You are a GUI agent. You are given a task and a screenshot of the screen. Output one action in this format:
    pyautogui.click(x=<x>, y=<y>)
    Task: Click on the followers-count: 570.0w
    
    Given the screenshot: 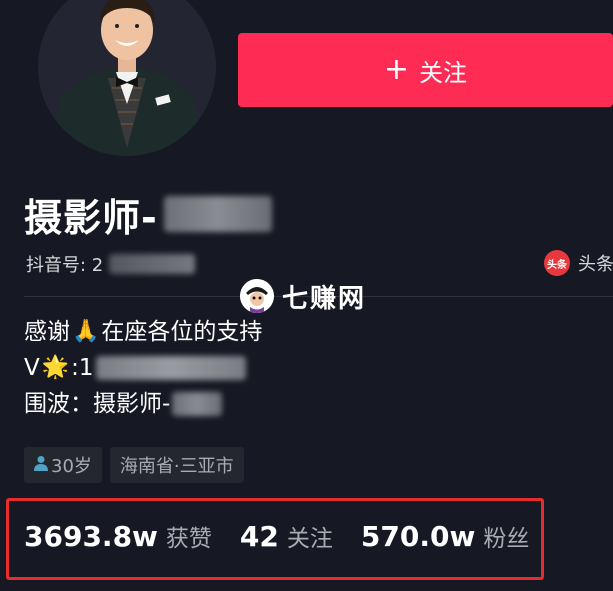 What is the action you would take?
    pyautogui.click(x=418, y=536)
    